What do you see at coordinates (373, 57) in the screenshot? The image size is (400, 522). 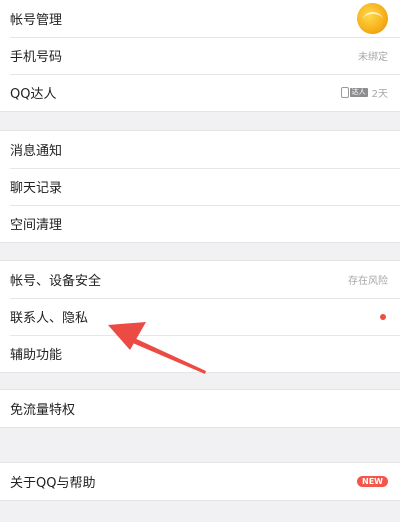 I see `phone-number-value: 未绑定` at bounding box center [373, 57].